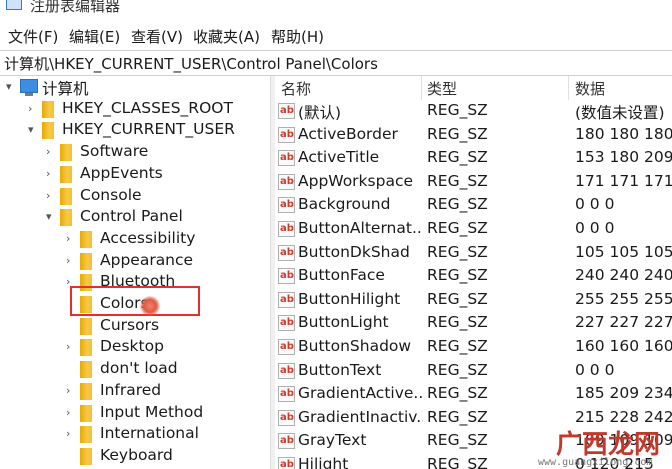 The width and height of the screenshot is (672, 469). What do you see at coordinates (121, 172) in the screenshot?
I see `tree-item-label: AppEvents` at bounding box center [121, 172].